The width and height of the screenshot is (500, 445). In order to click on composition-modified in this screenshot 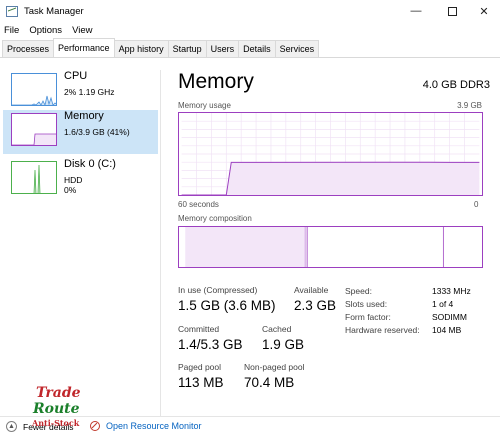, I will do `click(306, 247)`.